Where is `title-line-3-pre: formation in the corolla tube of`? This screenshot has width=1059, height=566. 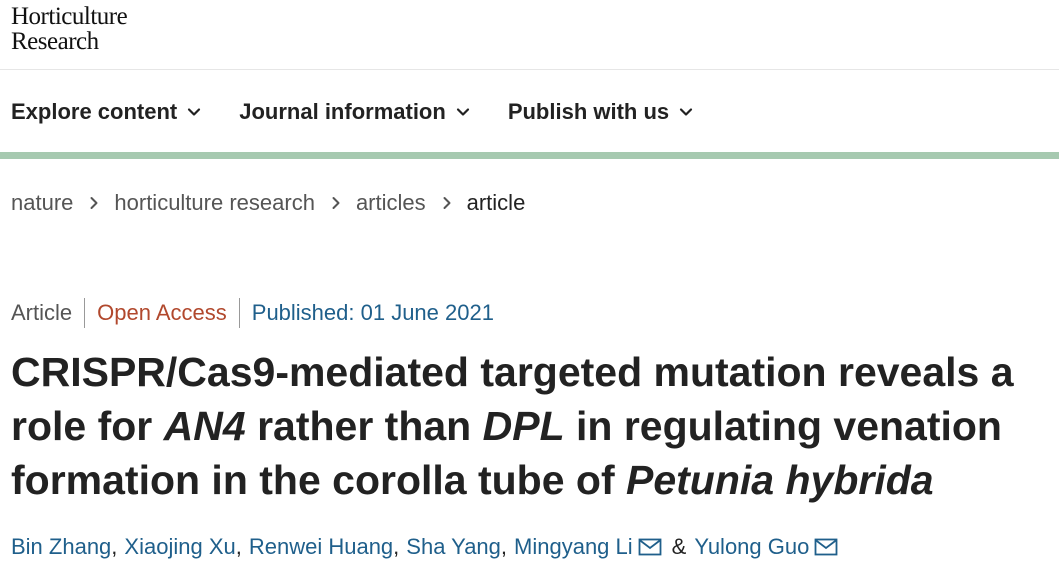 title-line-3-pre: formation in the corolla tube of is located at coordinates (318, 480).